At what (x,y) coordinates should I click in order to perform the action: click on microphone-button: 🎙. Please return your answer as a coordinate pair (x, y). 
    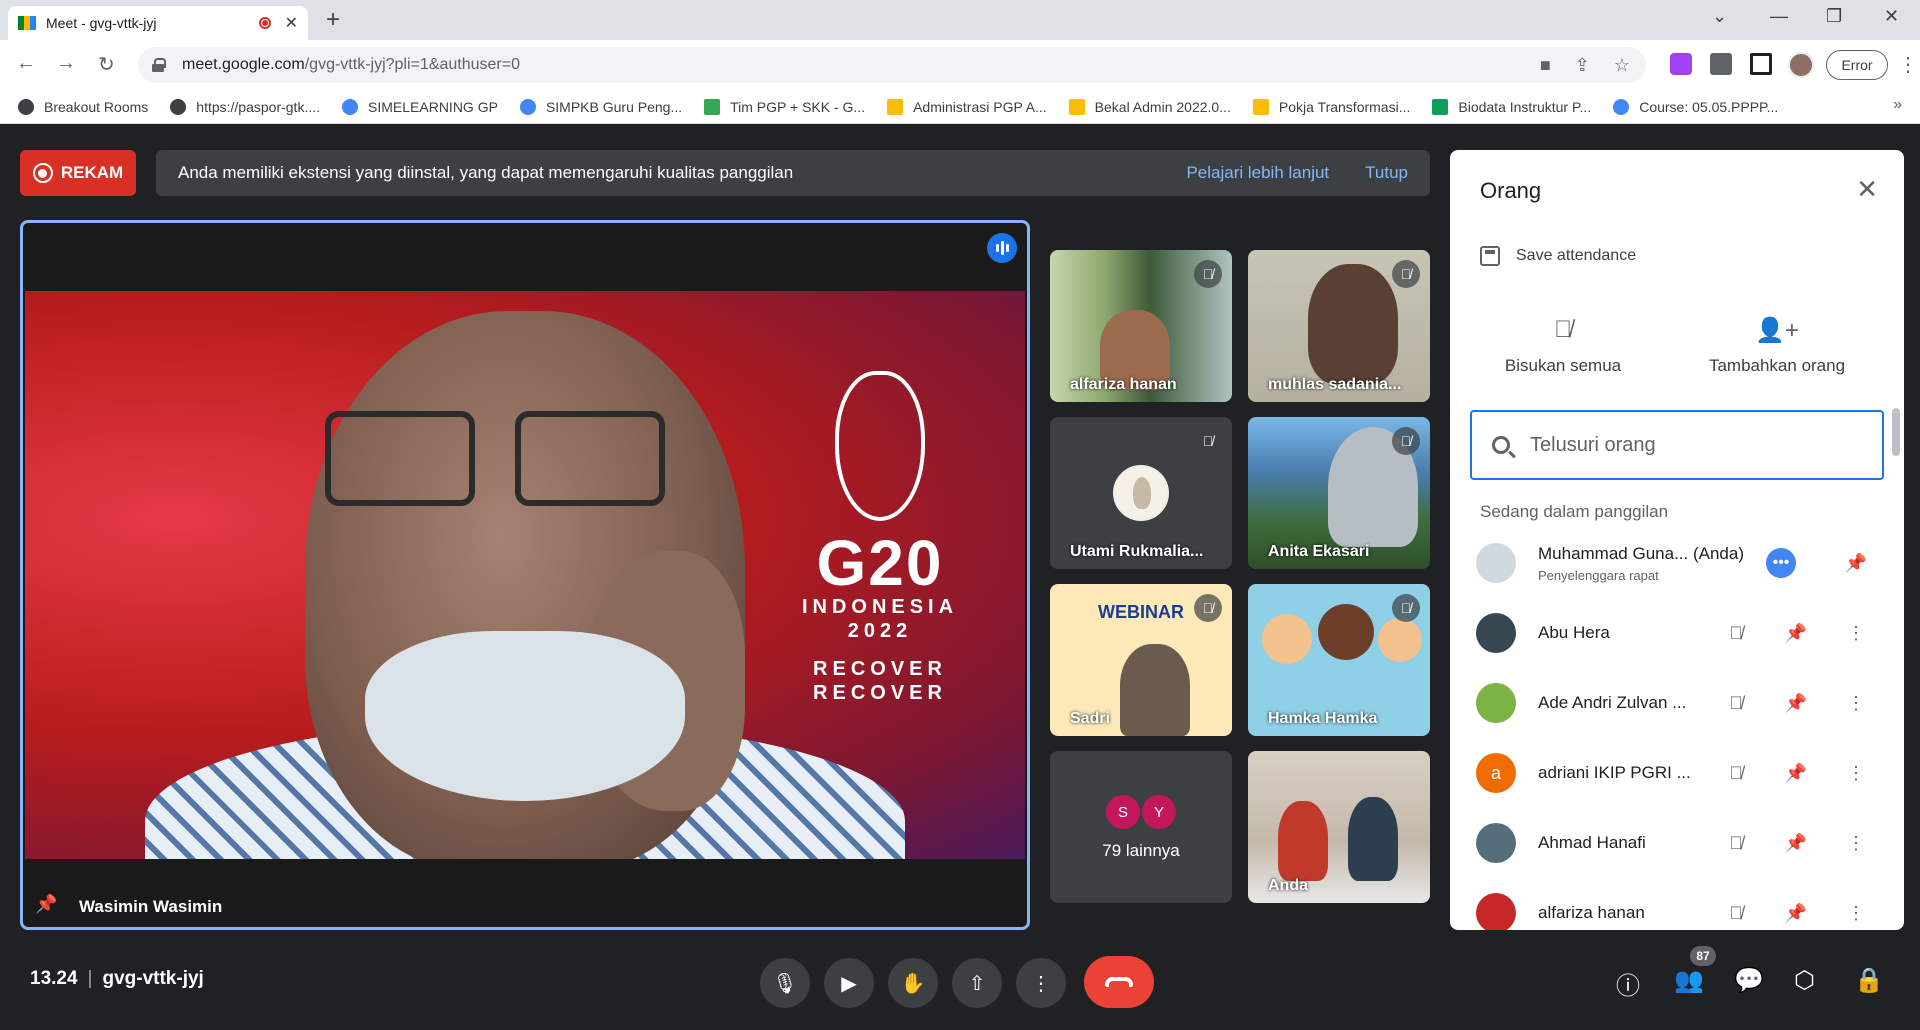
    Looking at the image, I should click on (785, 983).